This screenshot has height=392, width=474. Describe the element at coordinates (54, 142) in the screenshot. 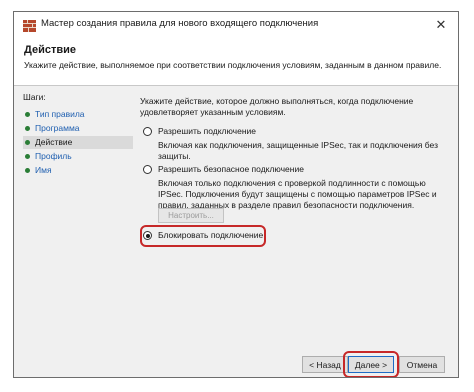

I see `step-label: Действие` at that location.